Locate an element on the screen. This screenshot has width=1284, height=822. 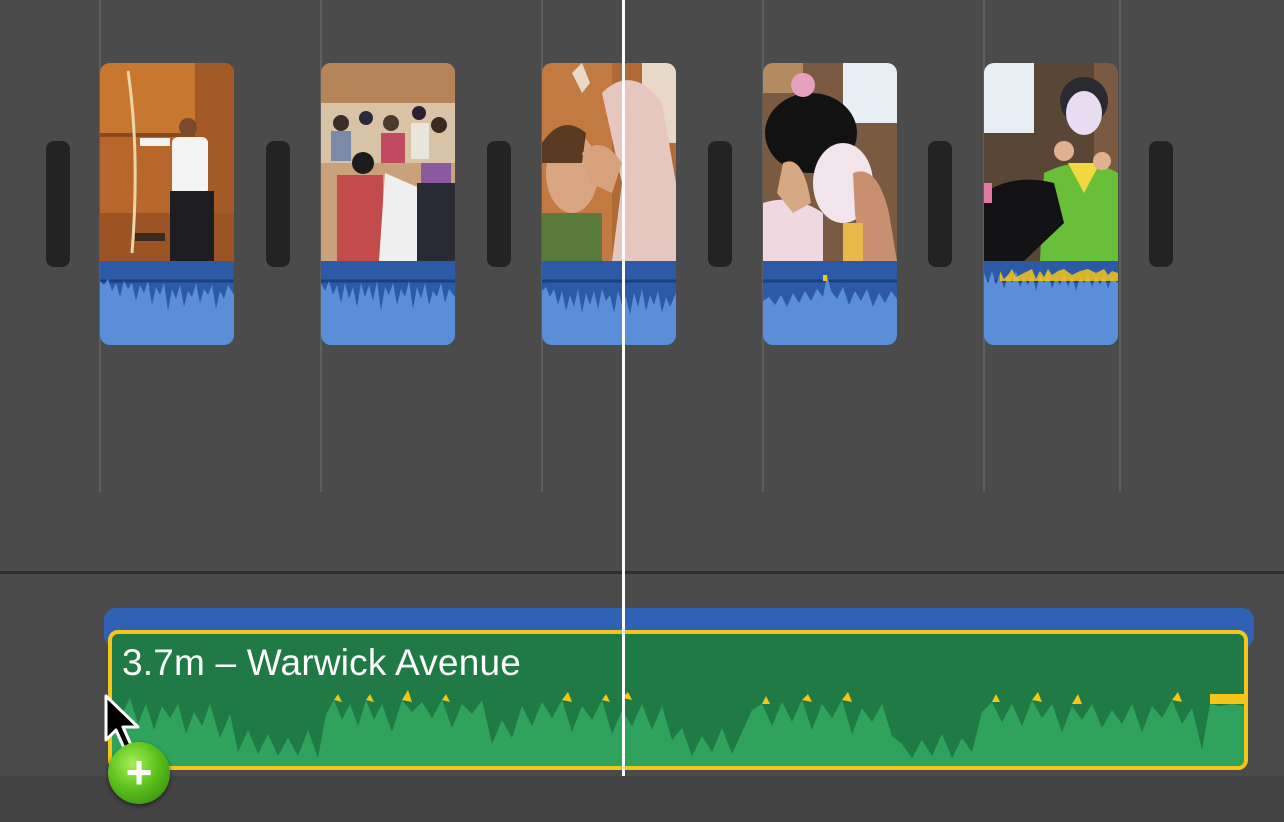
plus-icon: + is located at coordinates (139, 771).